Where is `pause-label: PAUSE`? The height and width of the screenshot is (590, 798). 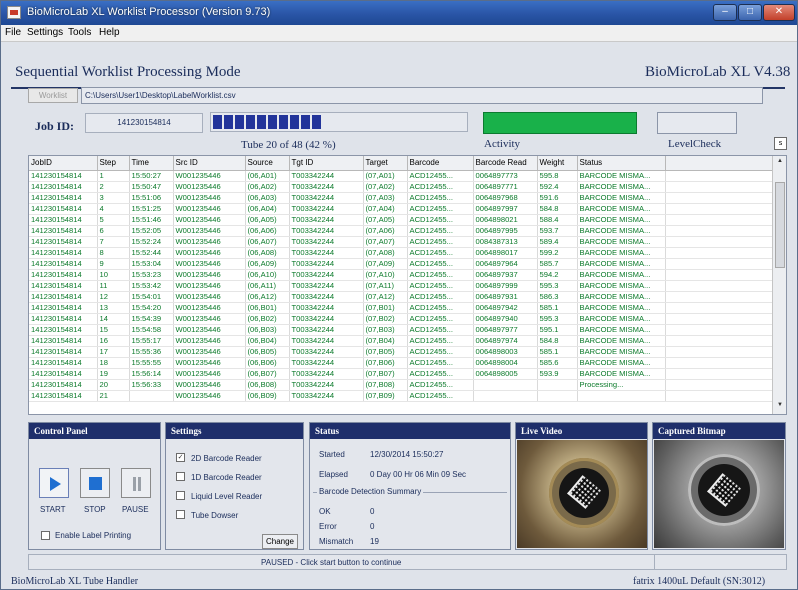
pause-label: PAUSE is located at coordinates (135, 509).